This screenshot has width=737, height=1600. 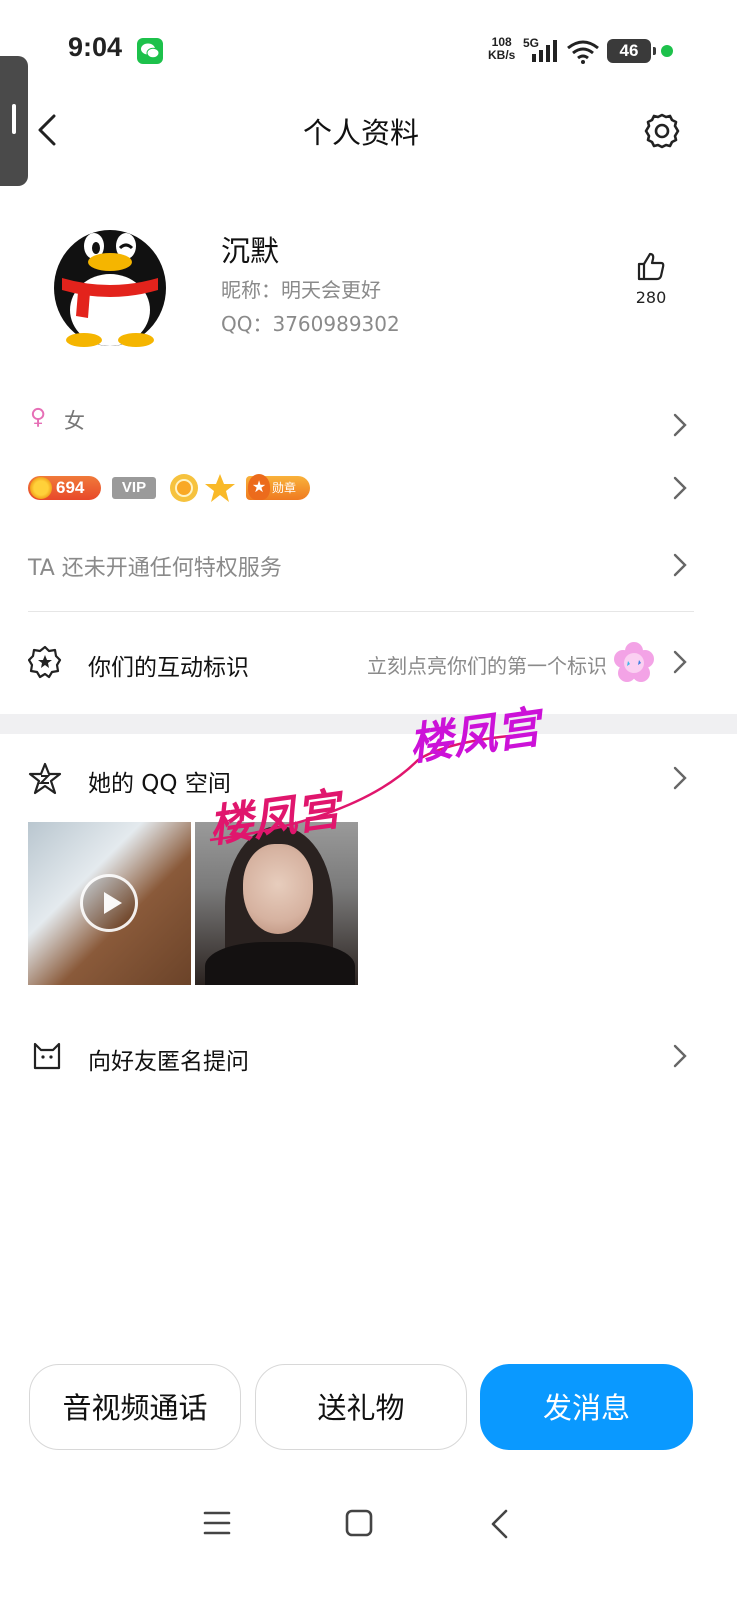 What do you see at coordinates (217, 1523) in the screenshot?
I see `menu-icon` at bounding box center [217, 1523].